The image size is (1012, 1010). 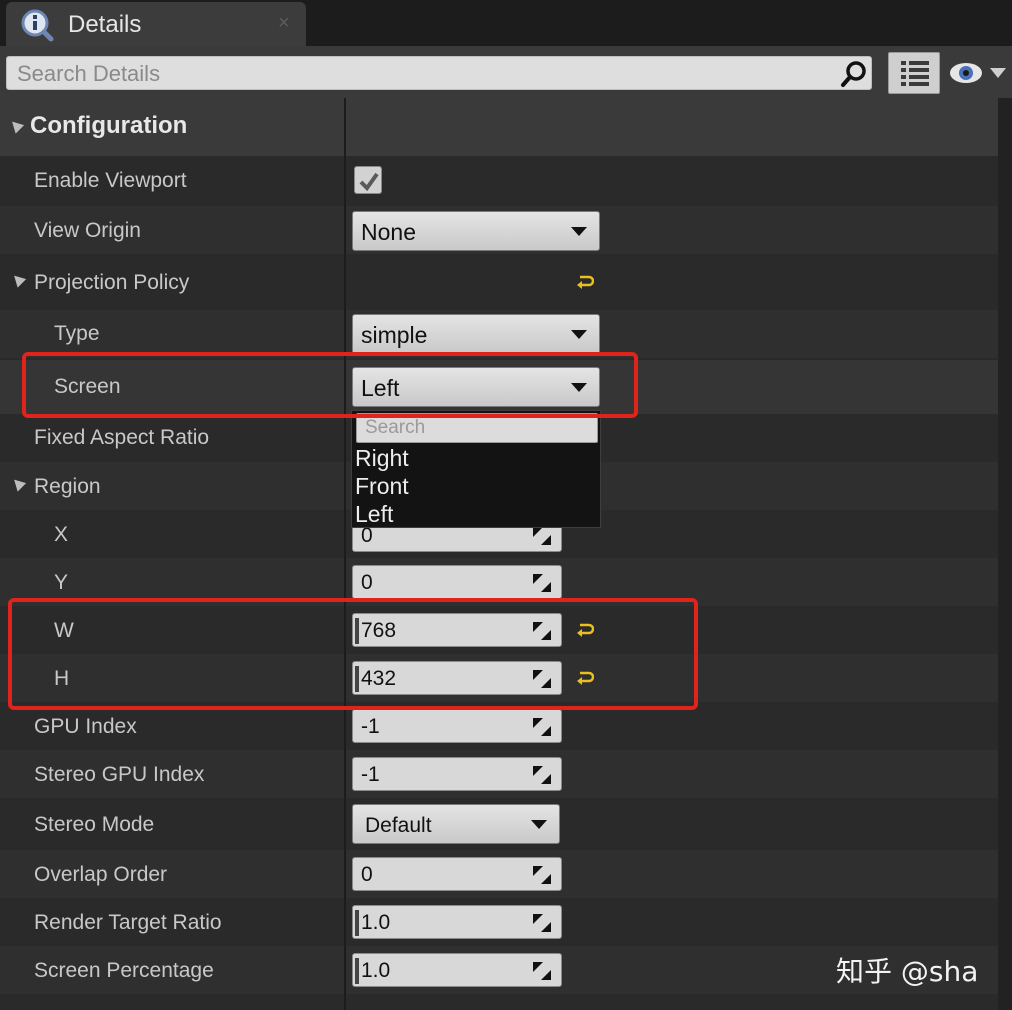 What do you see at coordinates (978, 73) in the screenshot?
I see `eye-icon` at bounding box center [978, 73].